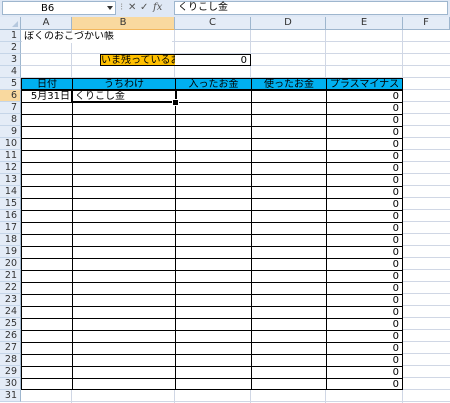 The image size is (450, 403). What do you see at coordinates (10, 228) in the screenshot?
I see `row-header-17: 17` at bounding box center [10, 228].